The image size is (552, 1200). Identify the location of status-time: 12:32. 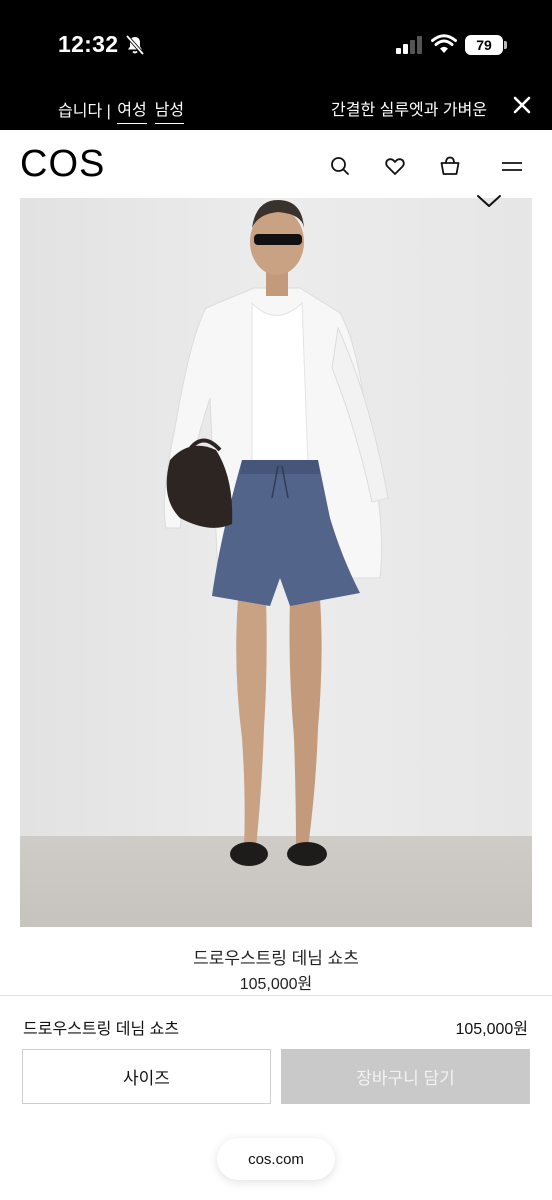
(88, 44).